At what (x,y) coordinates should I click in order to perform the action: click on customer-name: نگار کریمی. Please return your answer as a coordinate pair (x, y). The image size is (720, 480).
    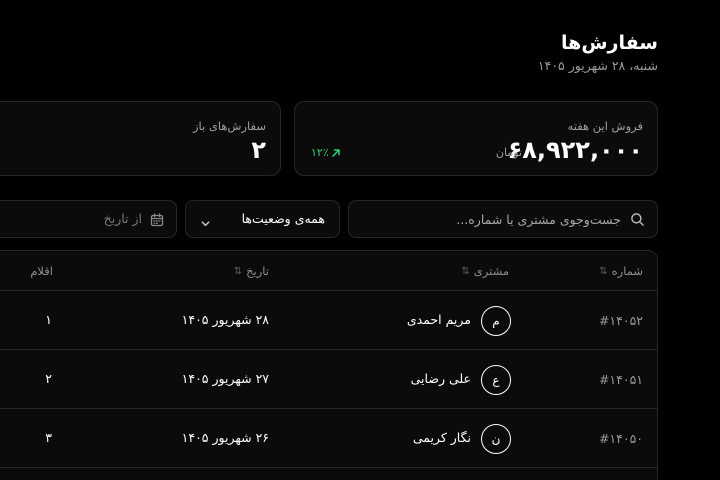
    Looking at the image, I should click on (441, 437).